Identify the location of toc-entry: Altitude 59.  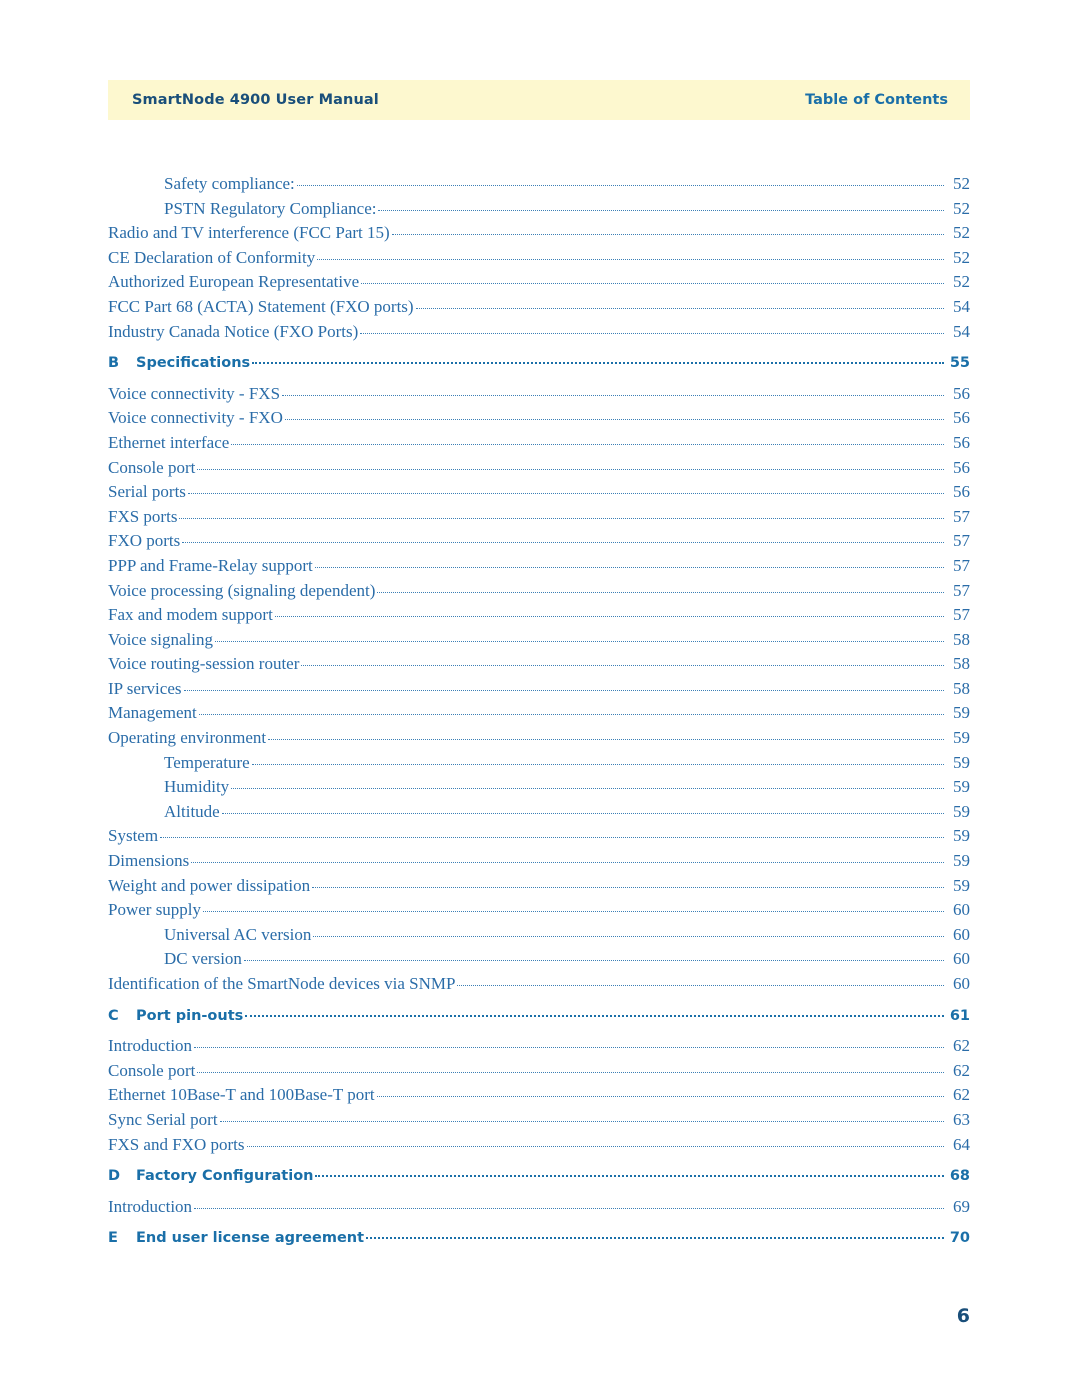
(539, 812).